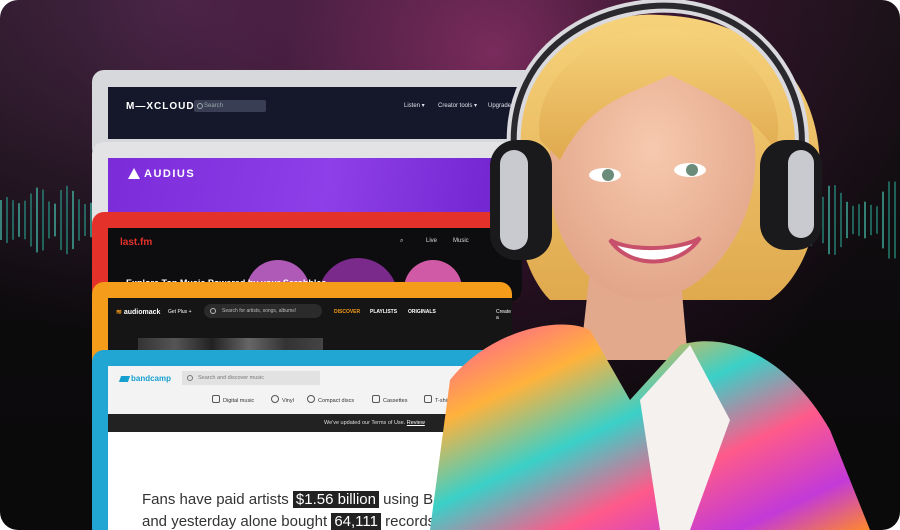 Image resolution: width=900 pixels, height=530 pixels. What do you see at coordinates (144, 378) in the screenshot?
I see `bandcamp-logo: bandcamp` at bounding box center [144, 378].